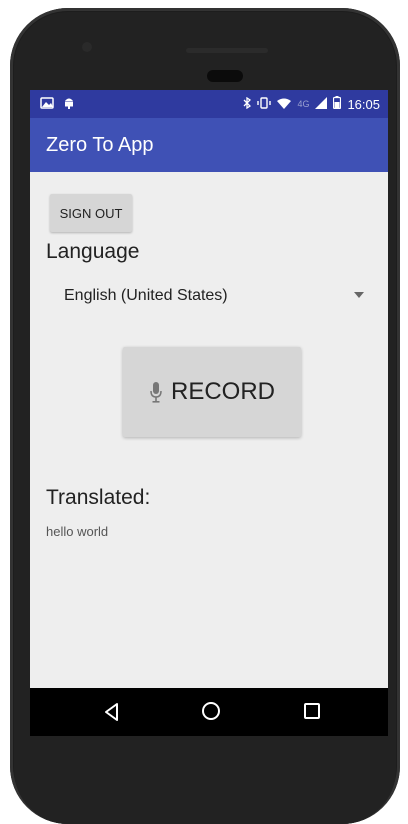 This screenshot has width=408, height=824. Describe the element at coordinates (69, 104) in the screenshot. I see `android-notification-icon` at that location.